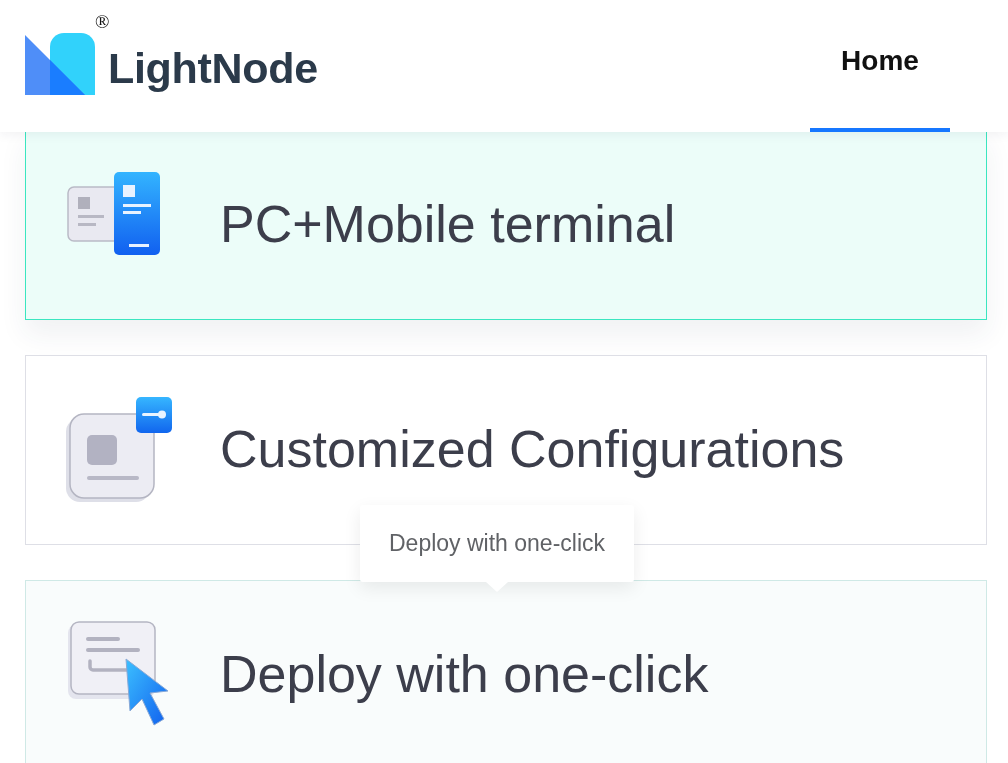 This screenshot has height=763, width=1008. I want to click on feature-title: PC+Mobile terminal, so click(448, 225).